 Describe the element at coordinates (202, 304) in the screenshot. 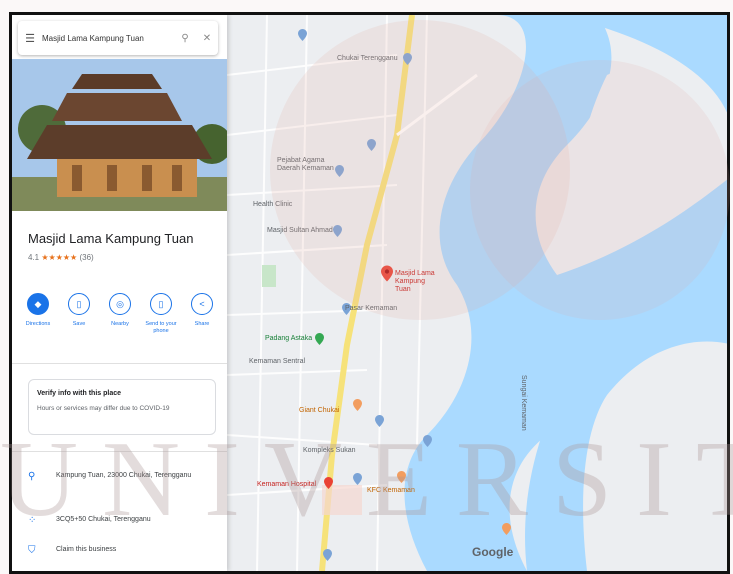

I see `share-icon: <` at that location.